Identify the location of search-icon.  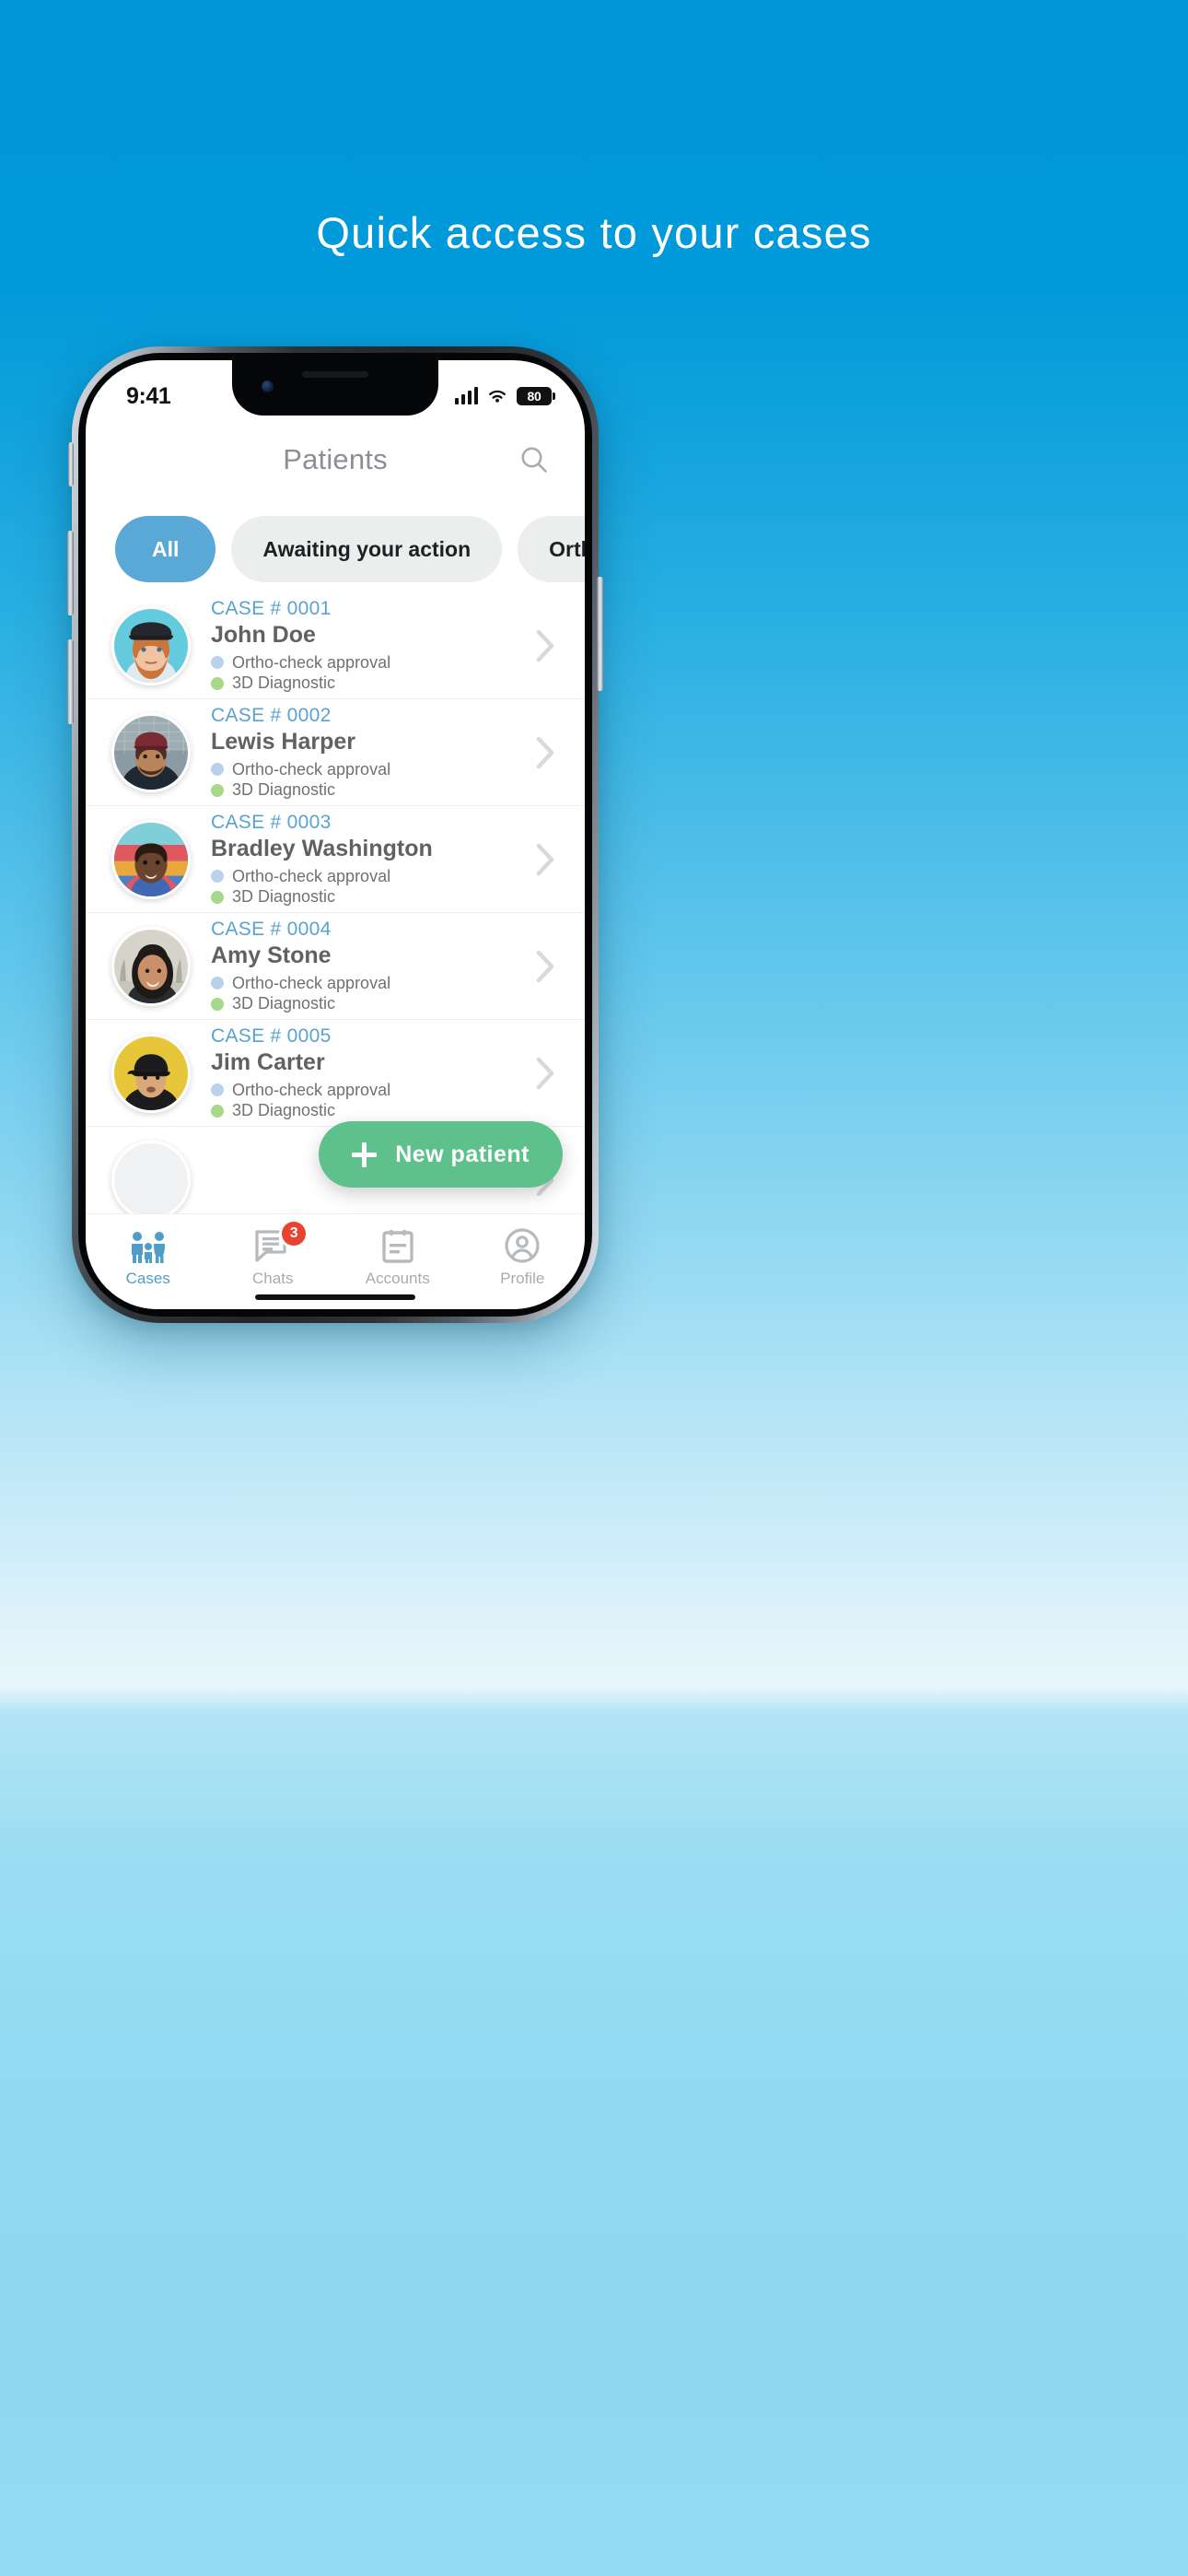
(534, 460).